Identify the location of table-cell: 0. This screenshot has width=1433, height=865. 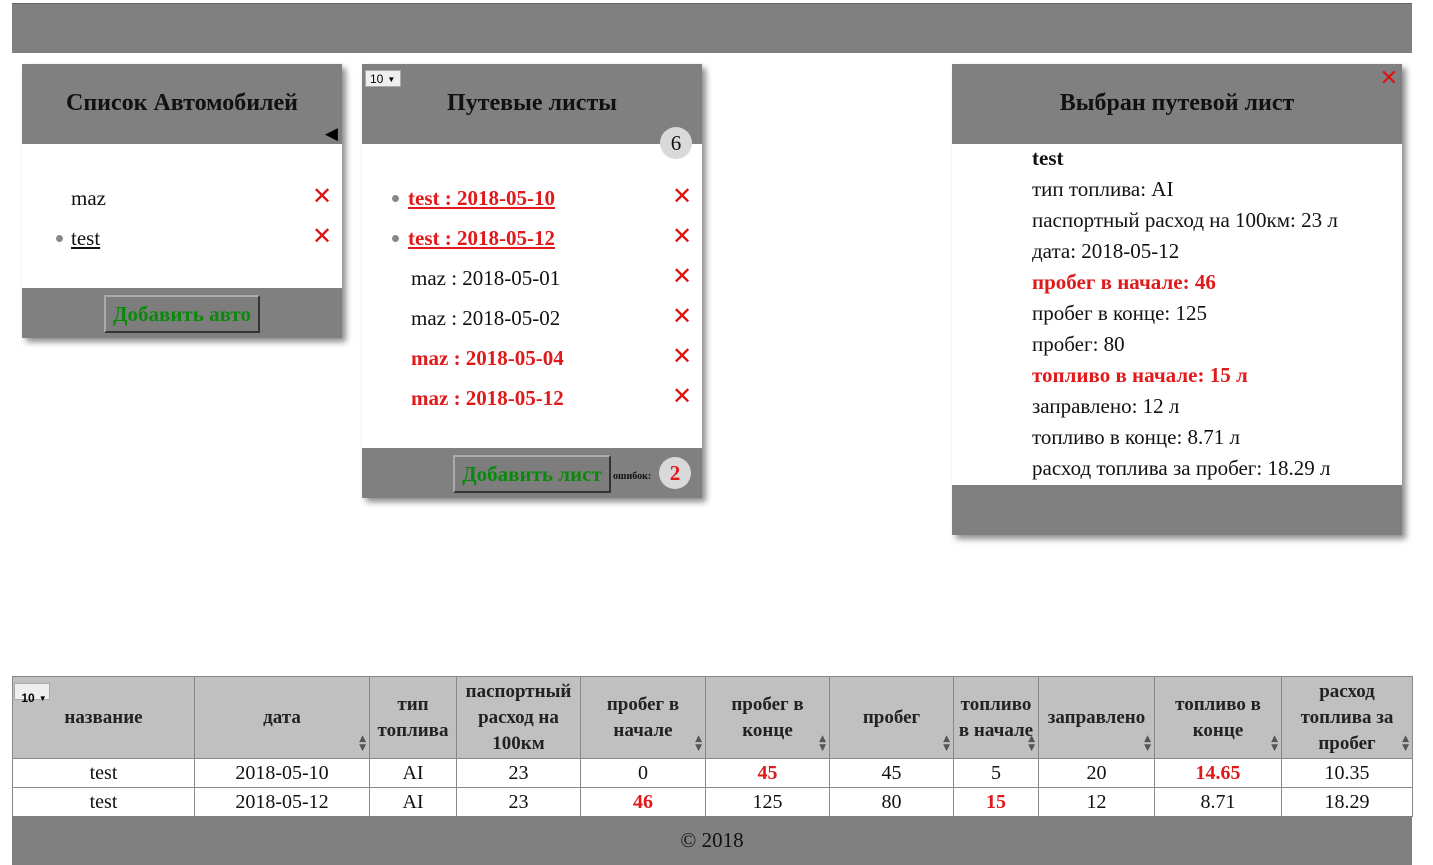
(643, 773).